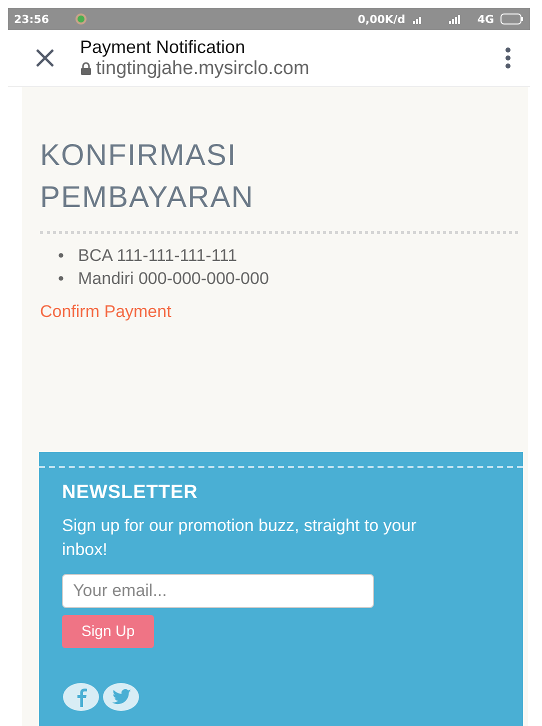 Image resolution: width=542 pixels, height=726 pixels. I want to click on page-title: Payment Notification, so click(163, 47).